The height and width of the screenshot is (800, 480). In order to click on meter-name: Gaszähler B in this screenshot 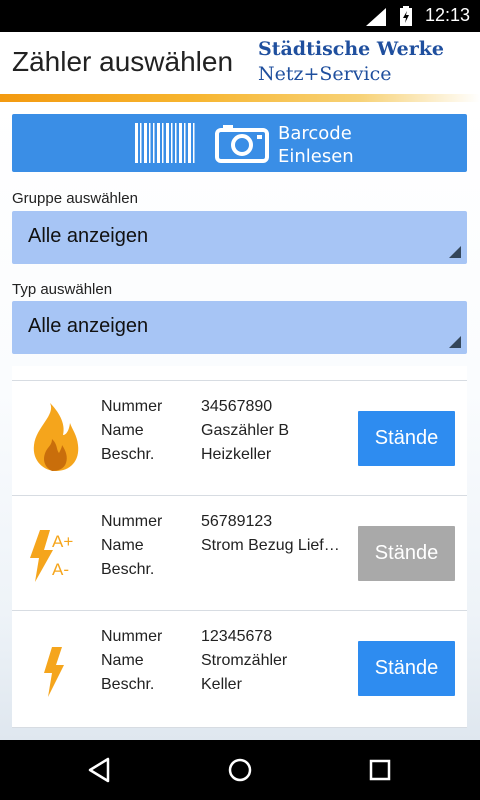, I will do `click(245, 430)`.